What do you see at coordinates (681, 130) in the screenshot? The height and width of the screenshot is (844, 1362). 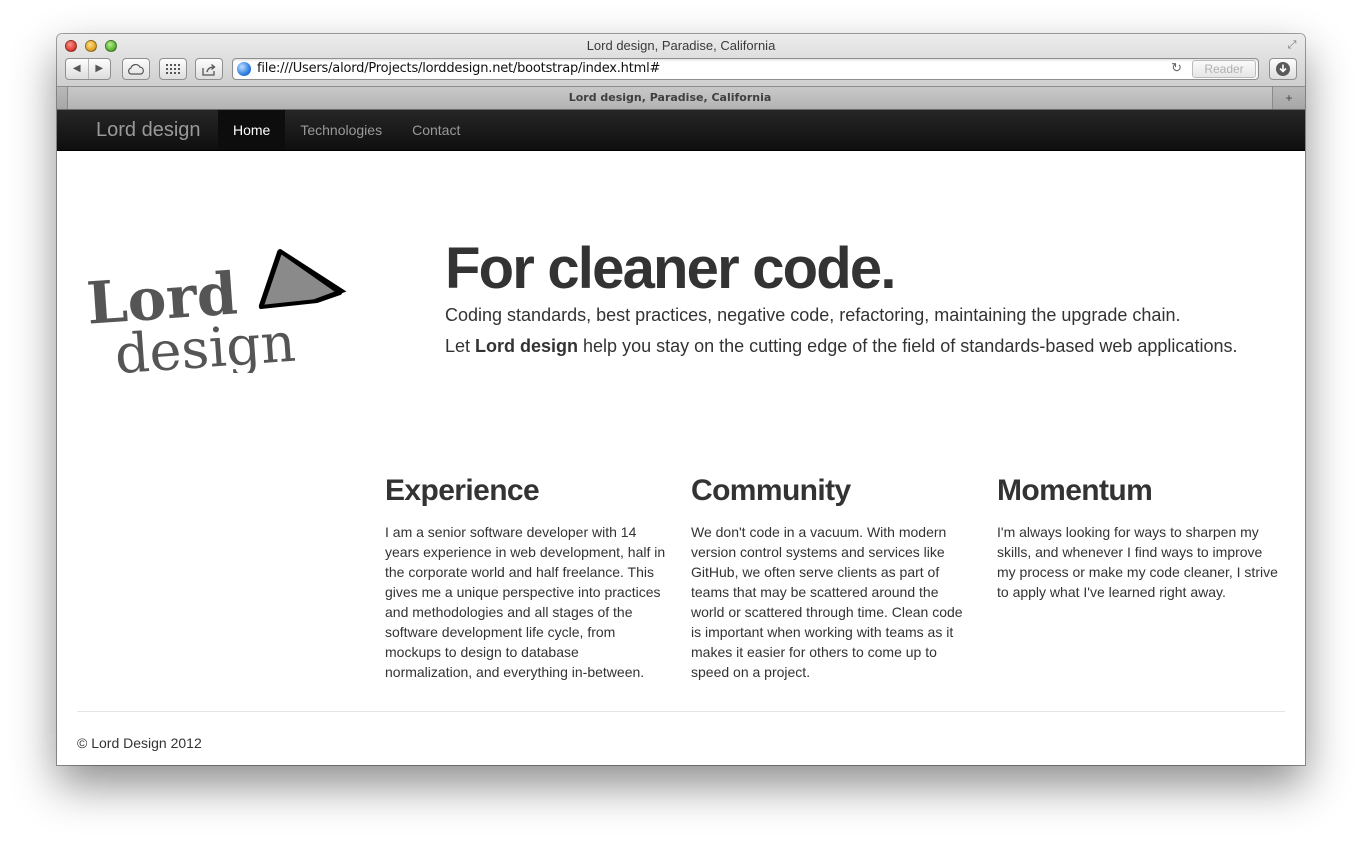 I see `site-navbar: Lord design Home Technologies Contact` at bounding box center [681, 130].